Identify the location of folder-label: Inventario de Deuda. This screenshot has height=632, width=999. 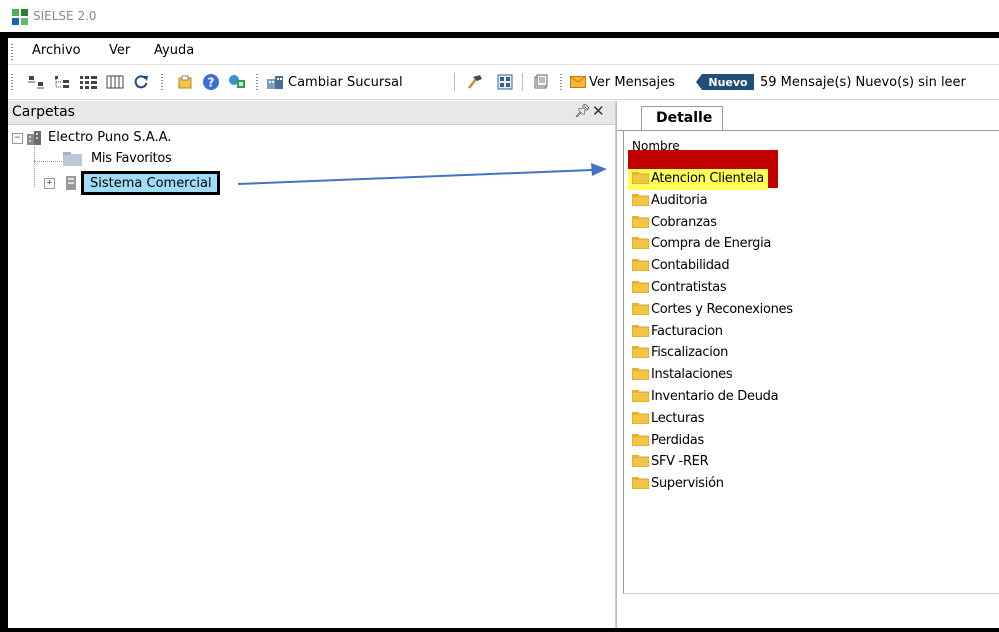
(715, 396).